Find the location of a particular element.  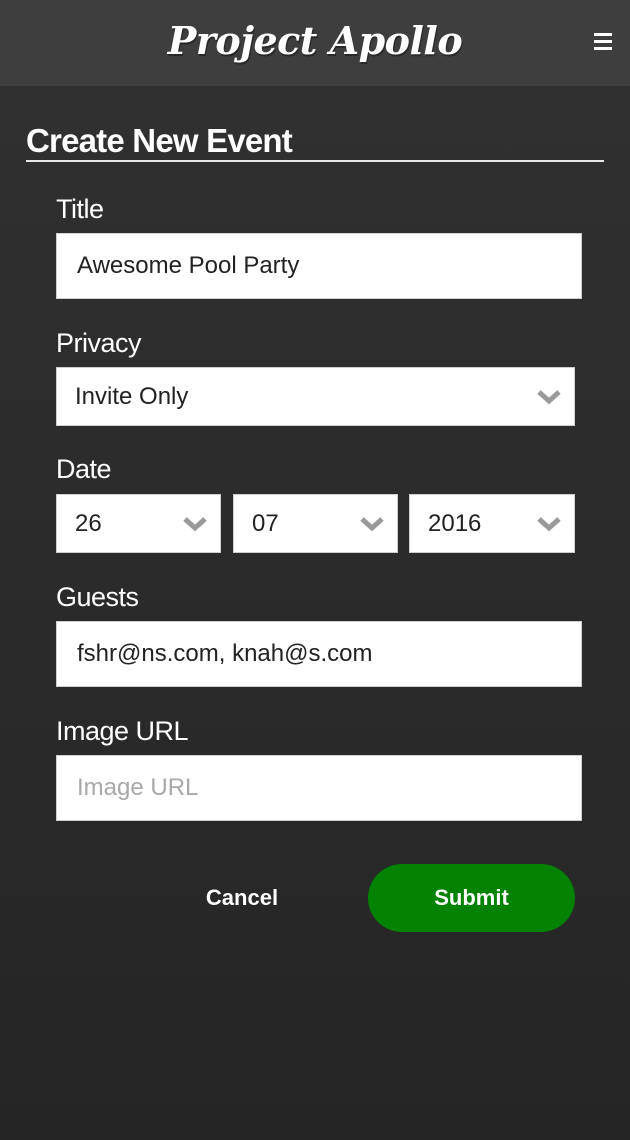

hamburger-menu-icon is located at coordinates (603, 41).